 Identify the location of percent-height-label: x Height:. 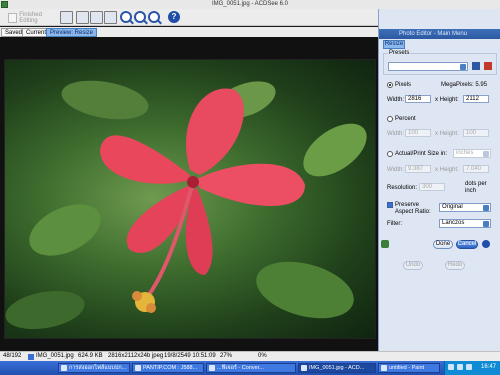
(447, 134).